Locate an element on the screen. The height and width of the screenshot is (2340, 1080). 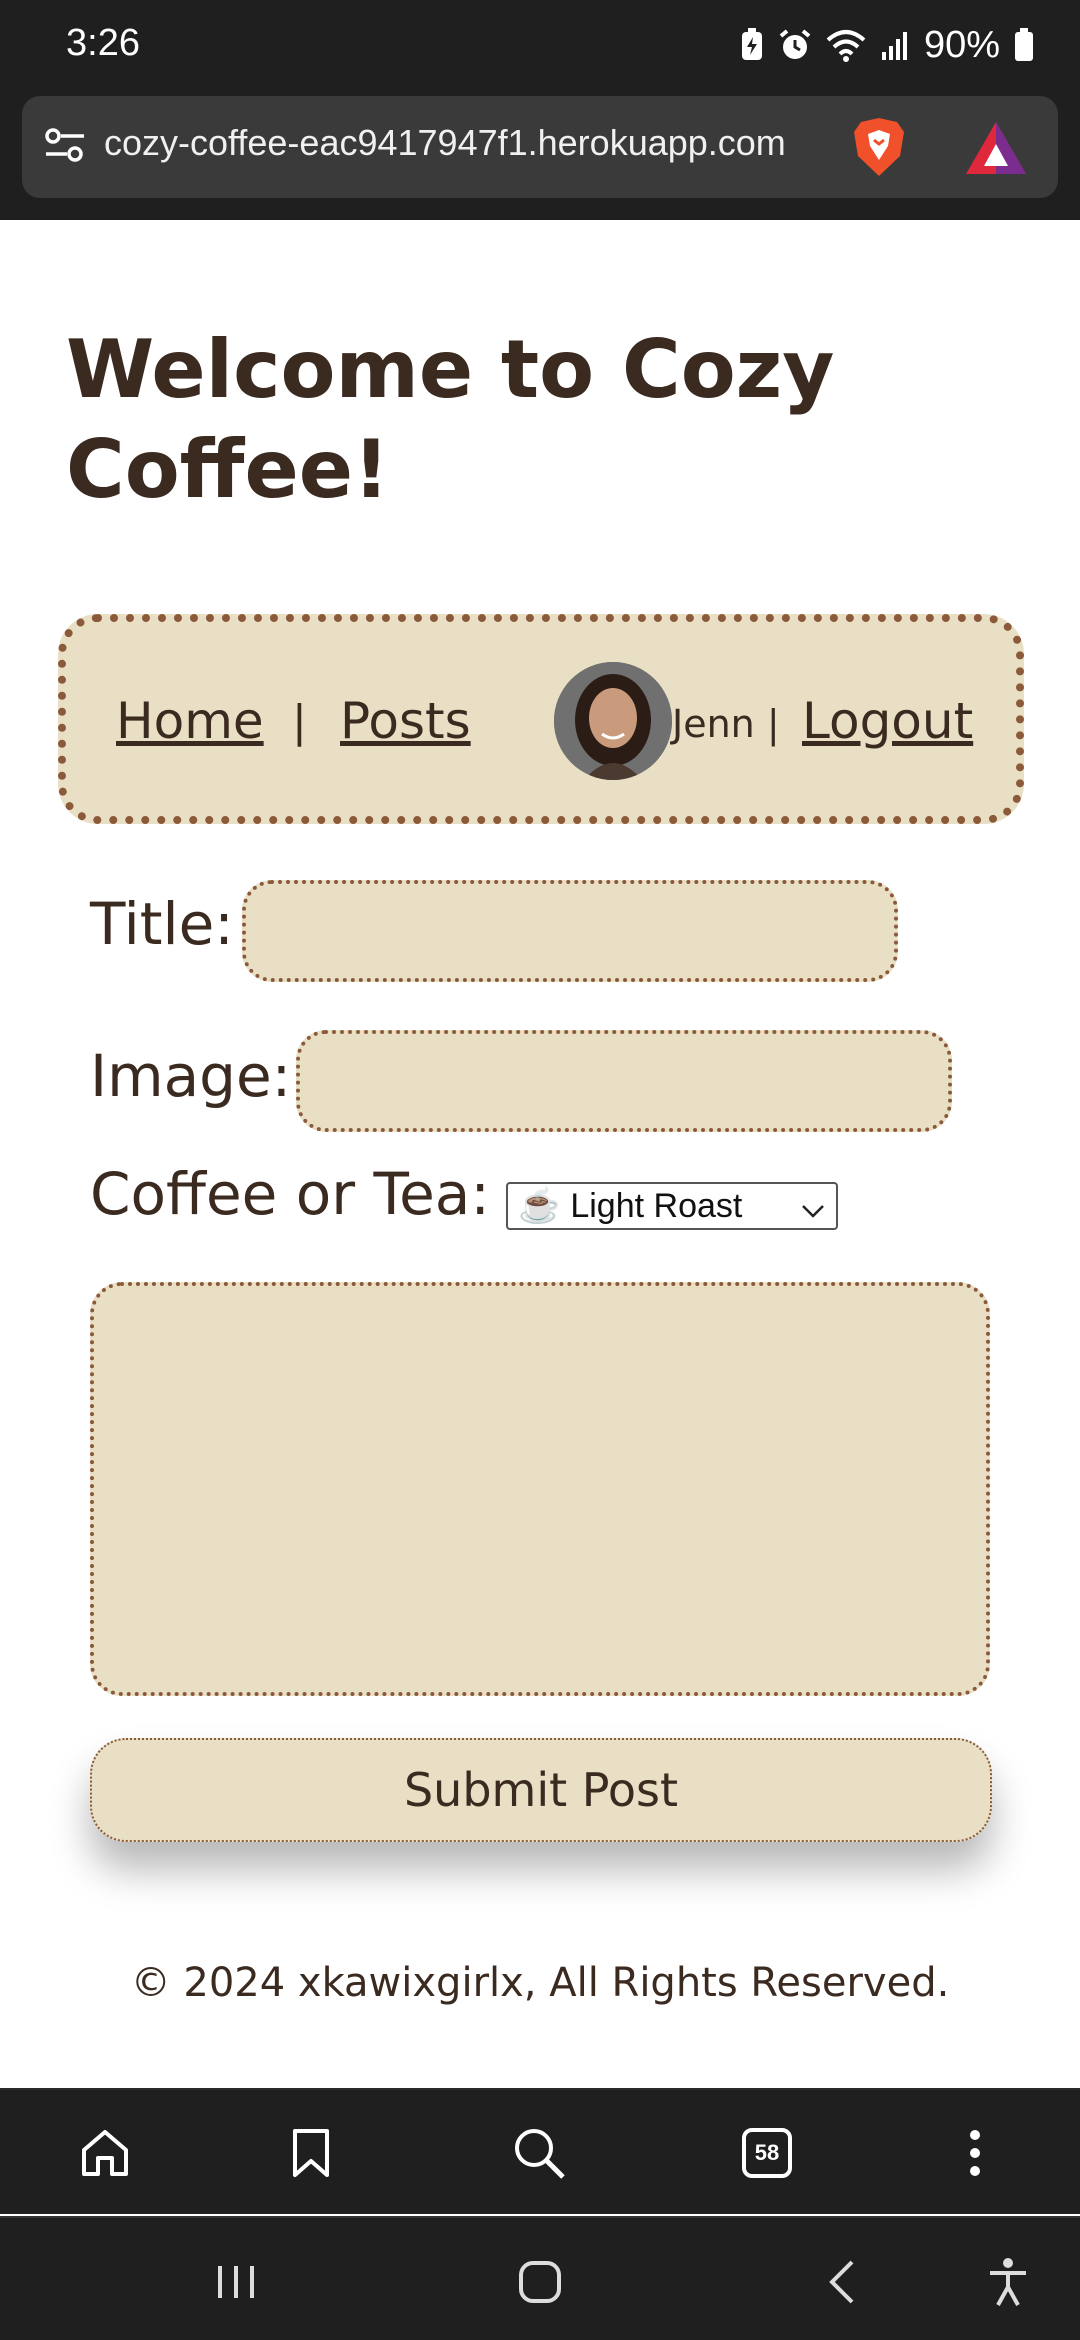
image-input is located at coordinates (624, 1081).